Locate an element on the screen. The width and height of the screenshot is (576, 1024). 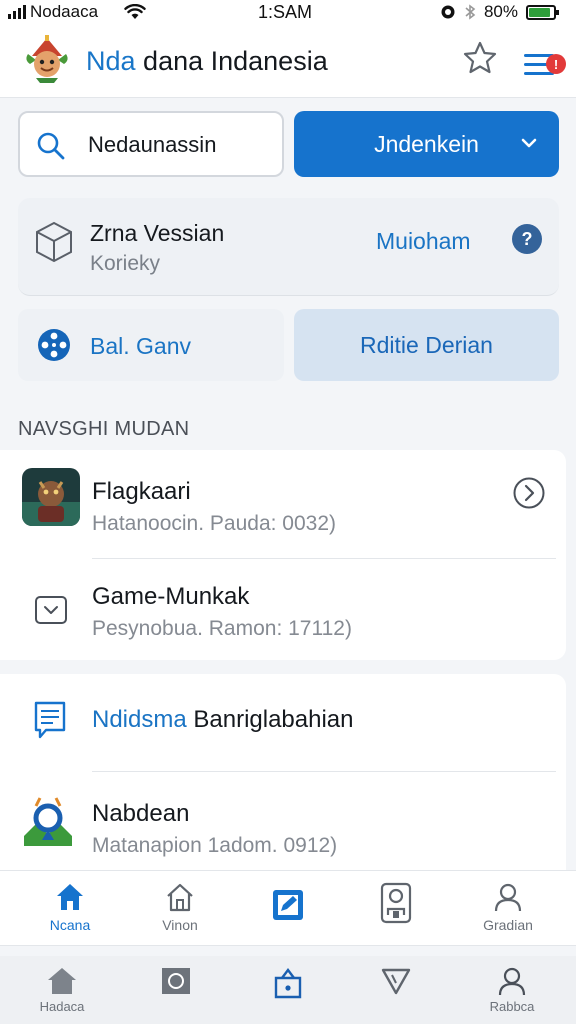
list-item-subtitle: Matanapion 1adom. 0912) is located at coordinates (215, 845).